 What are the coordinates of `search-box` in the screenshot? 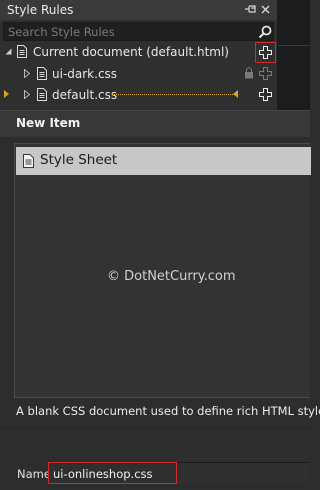 It's located at (138, 31).